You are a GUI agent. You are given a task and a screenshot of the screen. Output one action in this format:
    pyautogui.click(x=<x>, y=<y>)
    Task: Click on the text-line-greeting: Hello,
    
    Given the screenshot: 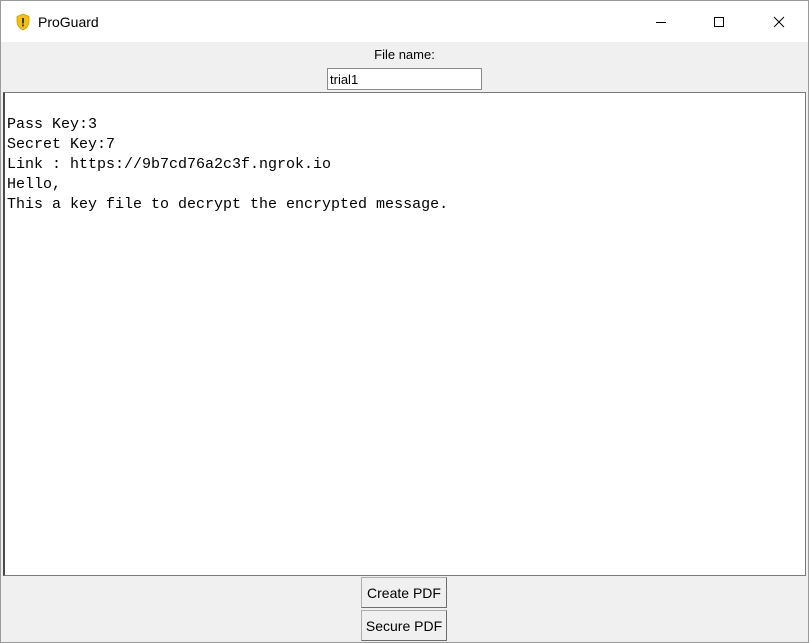 What is the action you would take?
    pyautogui.click(x=34, y=184)
    